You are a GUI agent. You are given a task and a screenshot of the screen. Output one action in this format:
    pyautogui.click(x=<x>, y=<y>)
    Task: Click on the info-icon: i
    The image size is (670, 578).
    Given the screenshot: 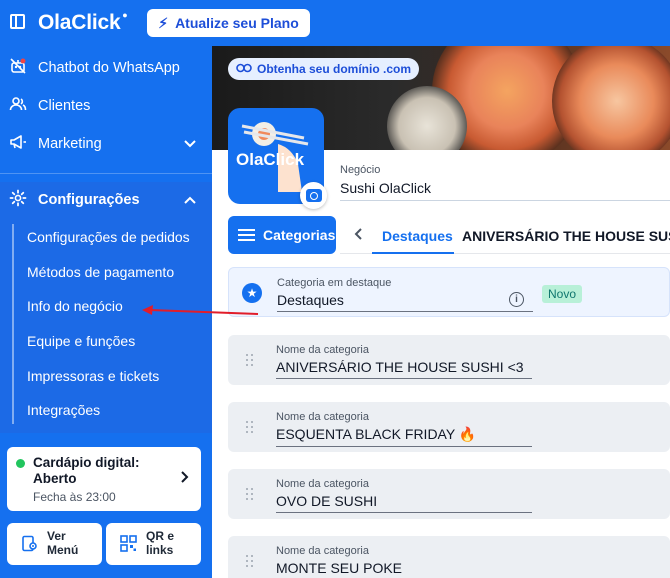 What is the action you would take?
    pyautogui.click(x=516, y=299)
    